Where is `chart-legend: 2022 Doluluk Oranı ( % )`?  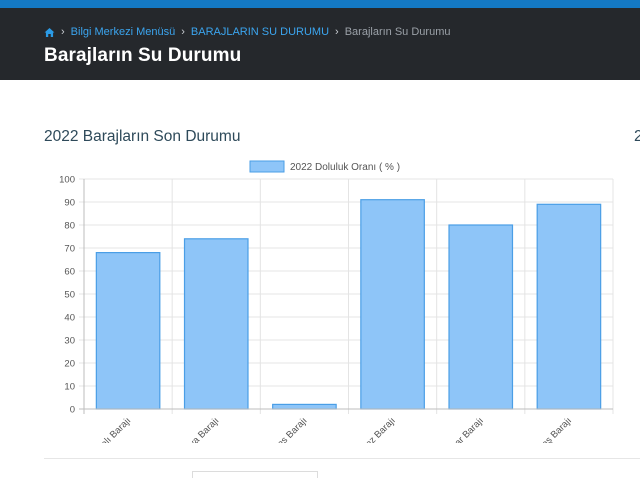 chart-legend: 2022 Doluluk Oranı ( % ) is located at coordinates (324, 166).